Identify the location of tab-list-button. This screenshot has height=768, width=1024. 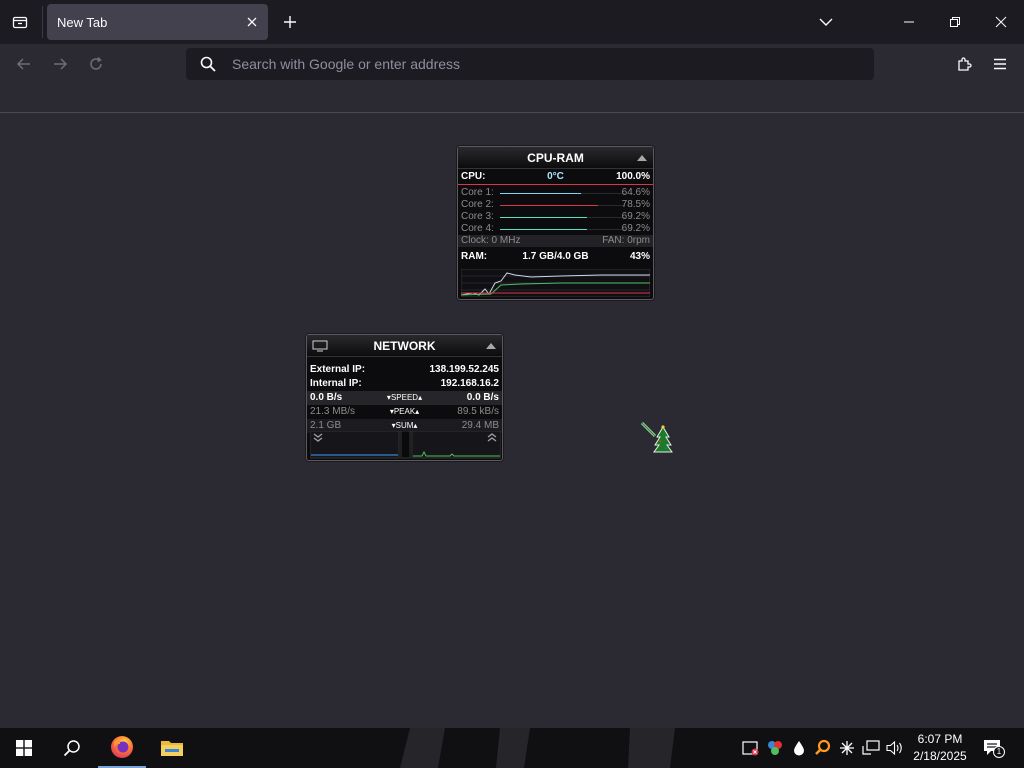
(20, 22).